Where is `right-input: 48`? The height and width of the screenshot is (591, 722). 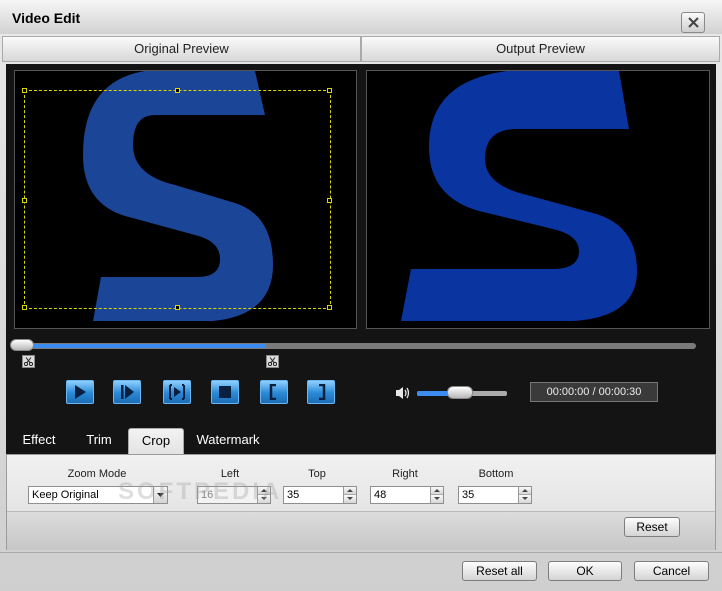 right-input: 48 is located at coordinates (407, 495).